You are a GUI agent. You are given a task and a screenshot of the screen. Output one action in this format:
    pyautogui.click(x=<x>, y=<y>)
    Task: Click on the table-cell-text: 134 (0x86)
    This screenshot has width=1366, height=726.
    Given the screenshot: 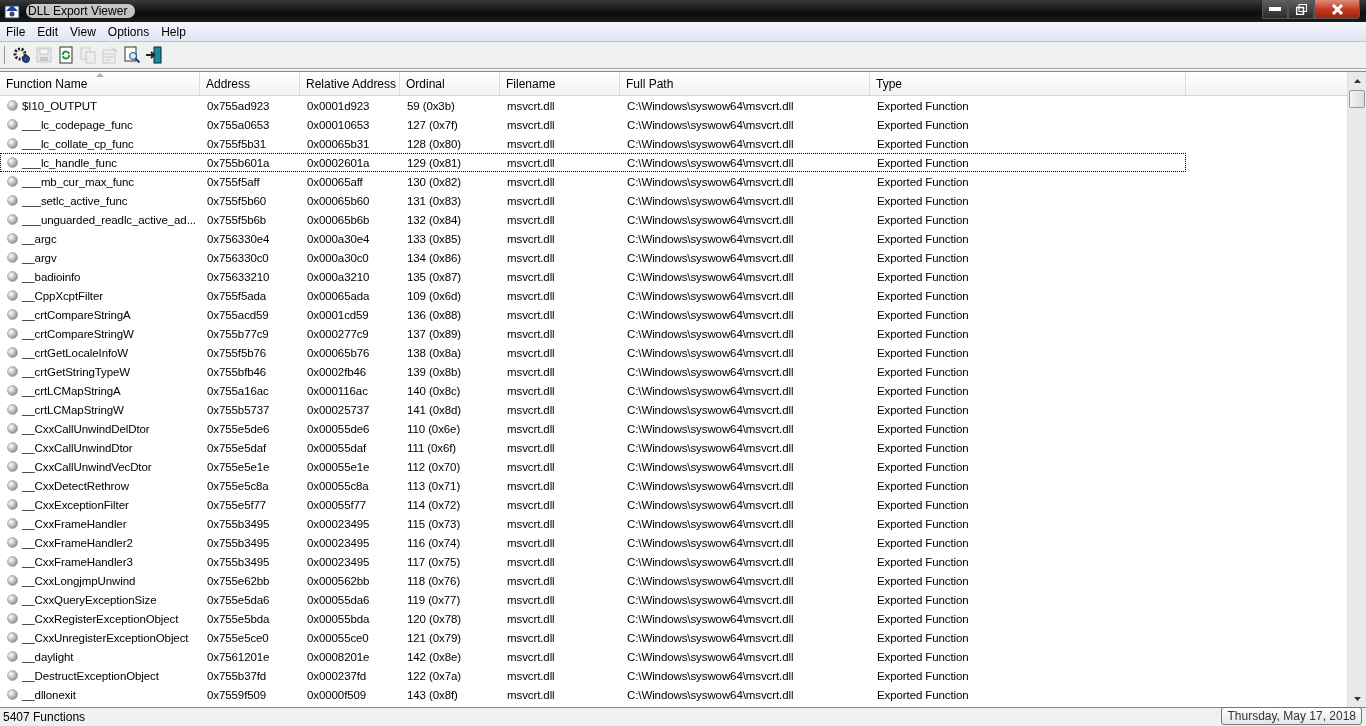 What is the action you would take?
    pyautogui.click(x=434, y=258)
    